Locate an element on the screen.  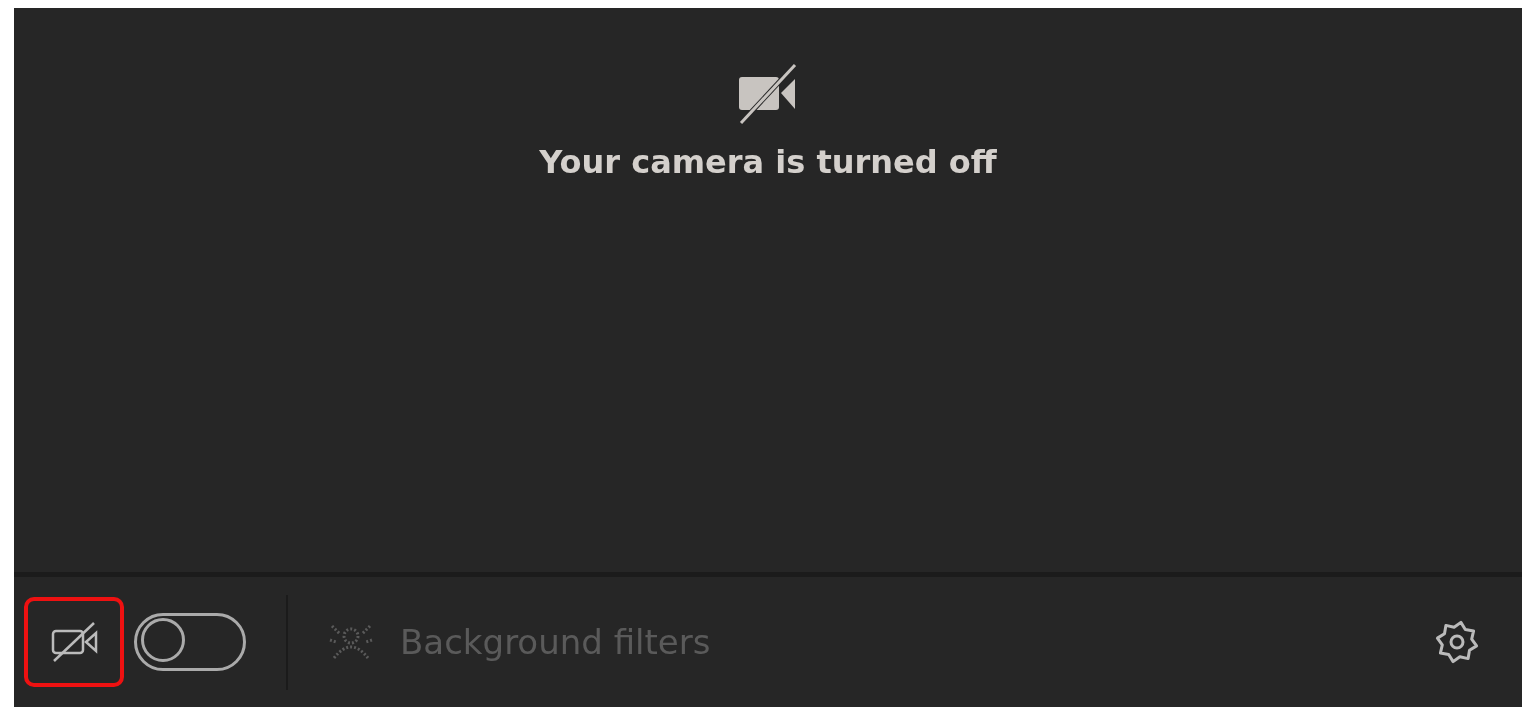
camera-button is located at coordinates (74, 642).